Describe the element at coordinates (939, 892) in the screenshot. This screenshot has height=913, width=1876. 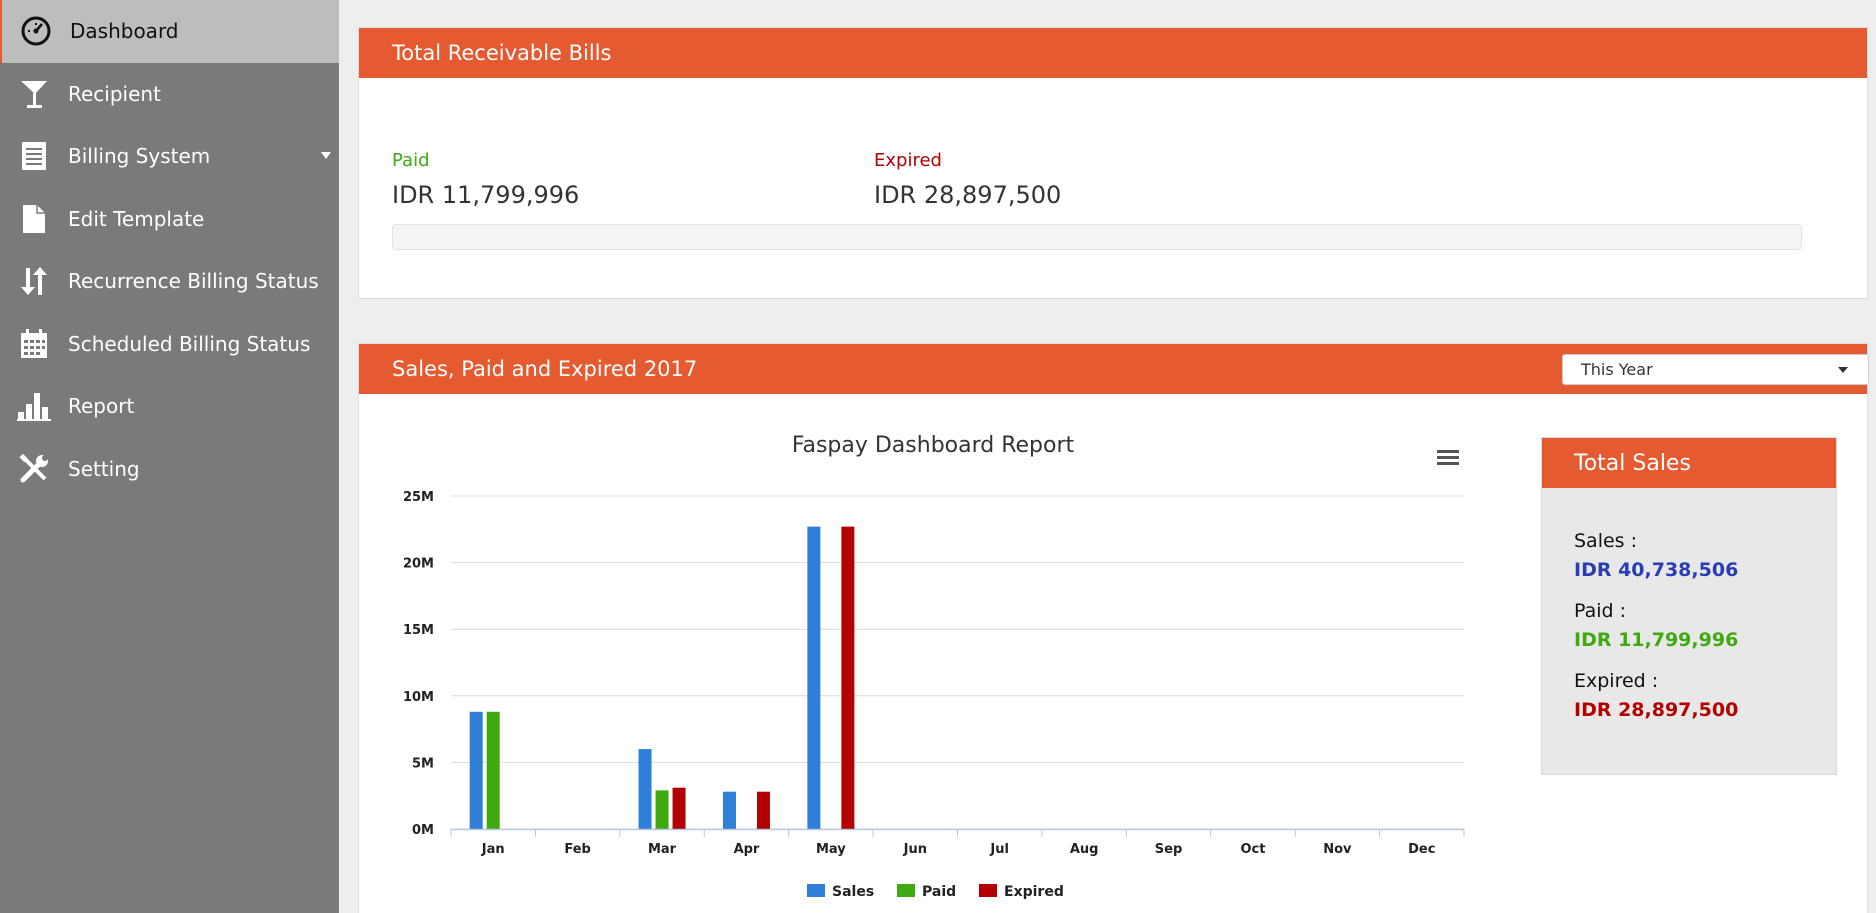
I see `legend-label: Paid` at that location.